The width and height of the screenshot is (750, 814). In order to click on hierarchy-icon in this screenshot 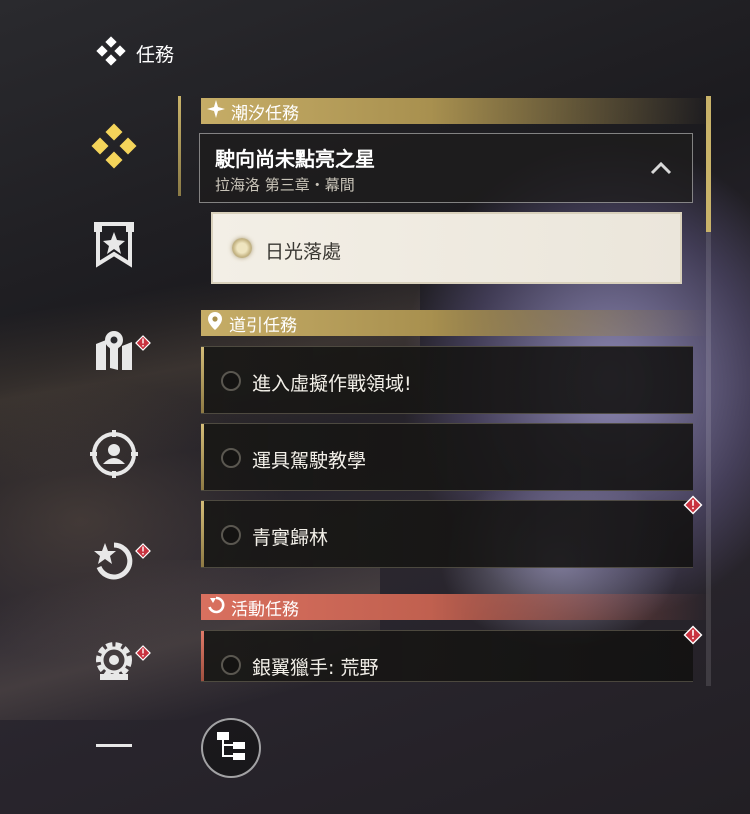, I will do `click(231, 748)`.